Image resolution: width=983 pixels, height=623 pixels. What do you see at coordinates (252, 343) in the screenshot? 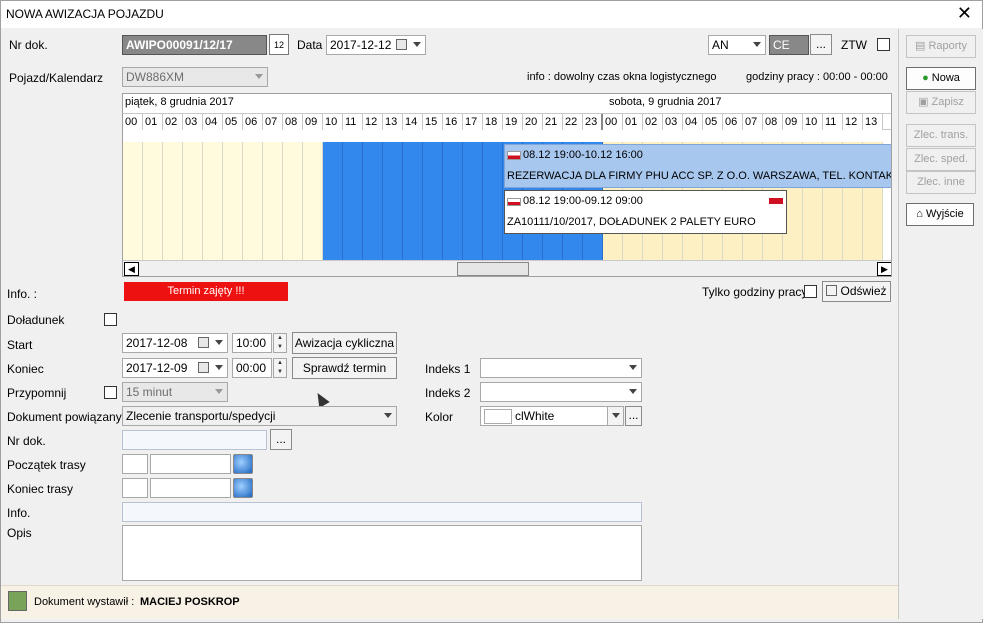
I see `start-time-field: 10:00` at bounding box center [252, 343].